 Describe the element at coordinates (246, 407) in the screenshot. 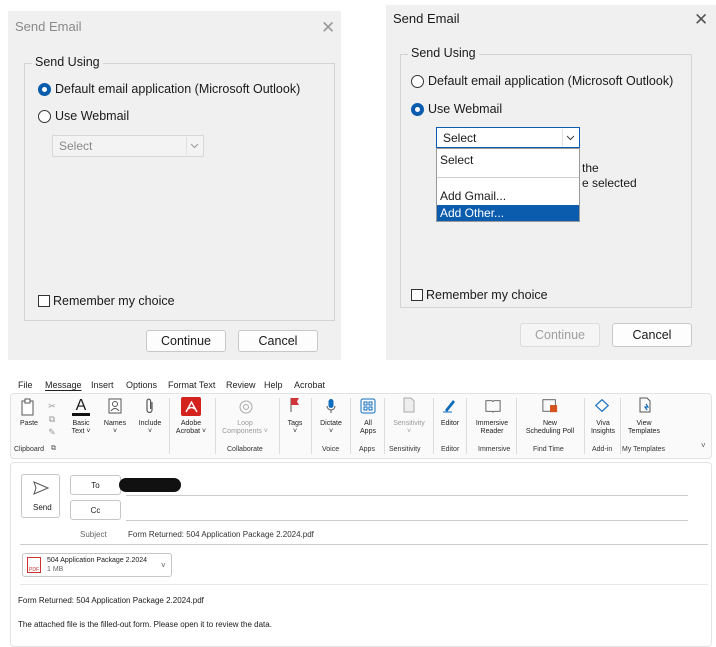

I see `loop-components-icon` at that location.